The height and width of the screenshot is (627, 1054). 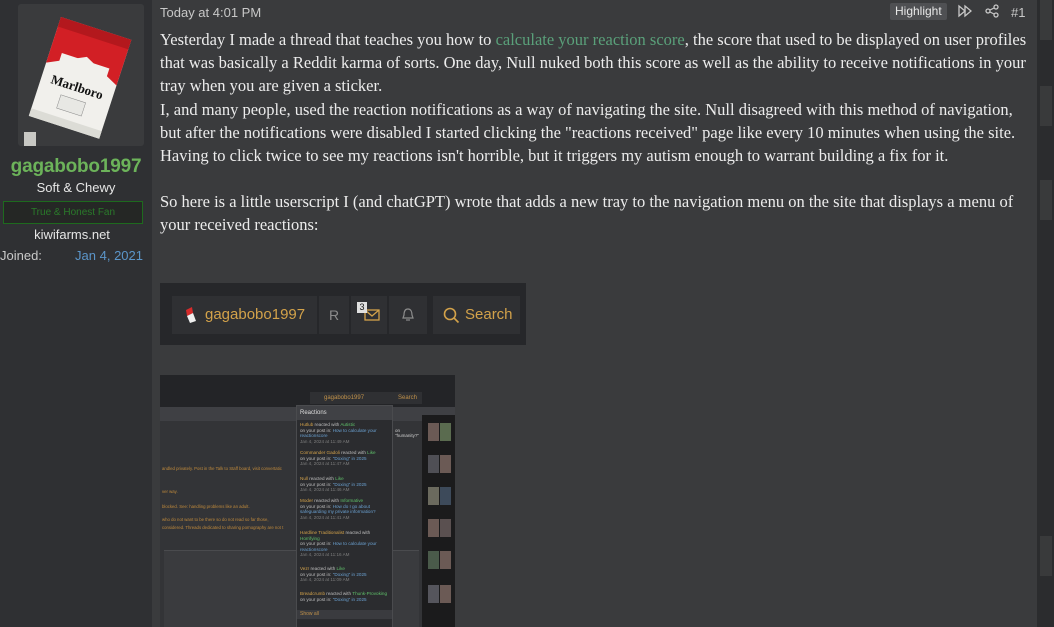 I want to click on nav-alerts-button, so click(x=408, y=315).